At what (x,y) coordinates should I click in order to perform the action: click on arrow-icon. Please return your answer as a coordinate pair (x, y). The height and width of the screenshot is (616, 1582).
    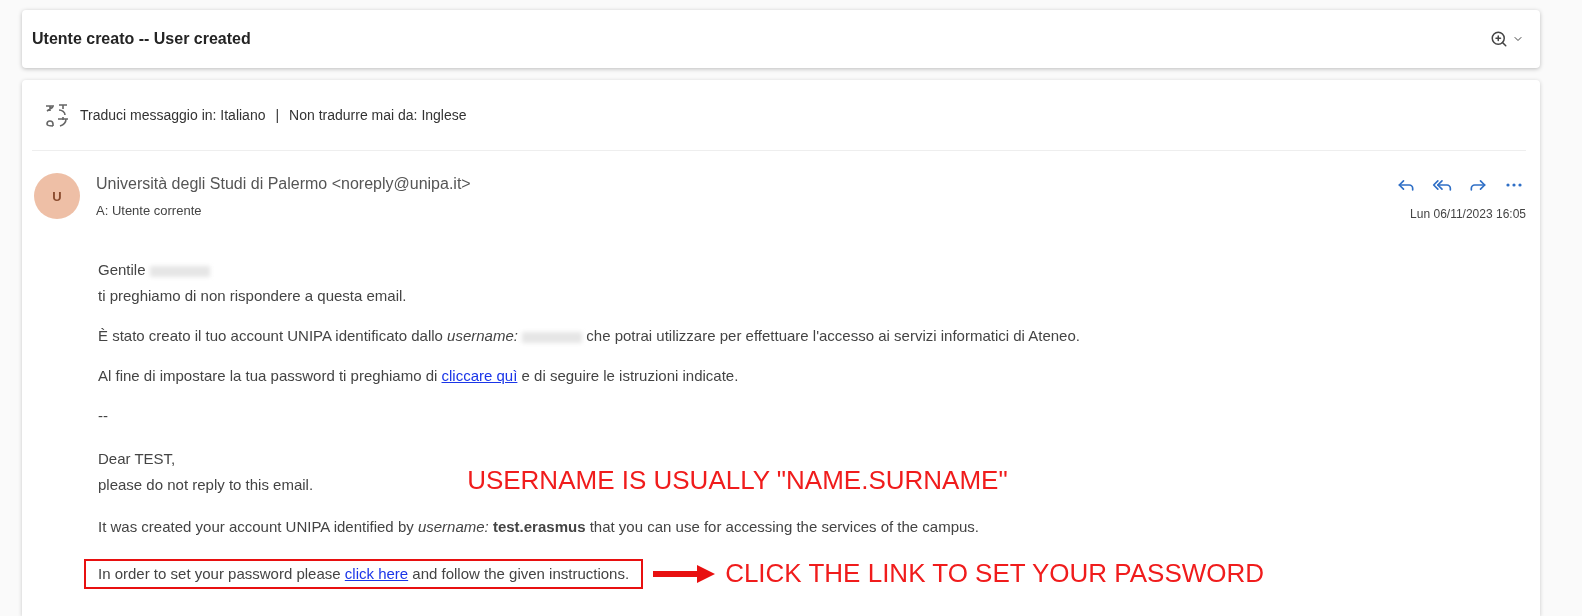
    Looking at the image, I should click on (684, 573).